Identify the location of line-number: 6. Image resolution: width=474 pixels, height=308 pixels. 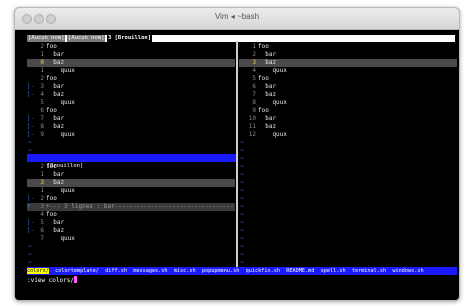
(42, 230).